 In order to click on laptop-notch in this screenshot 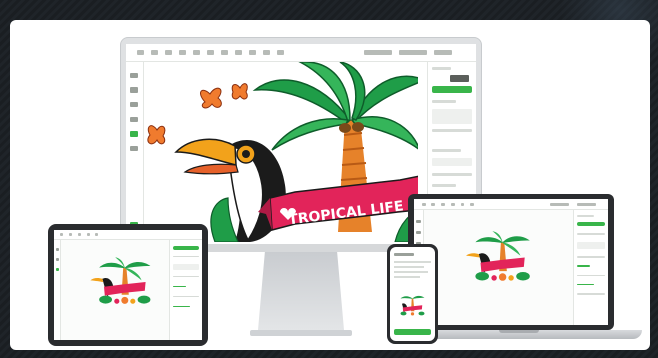, I will do `click(519, 331)`.